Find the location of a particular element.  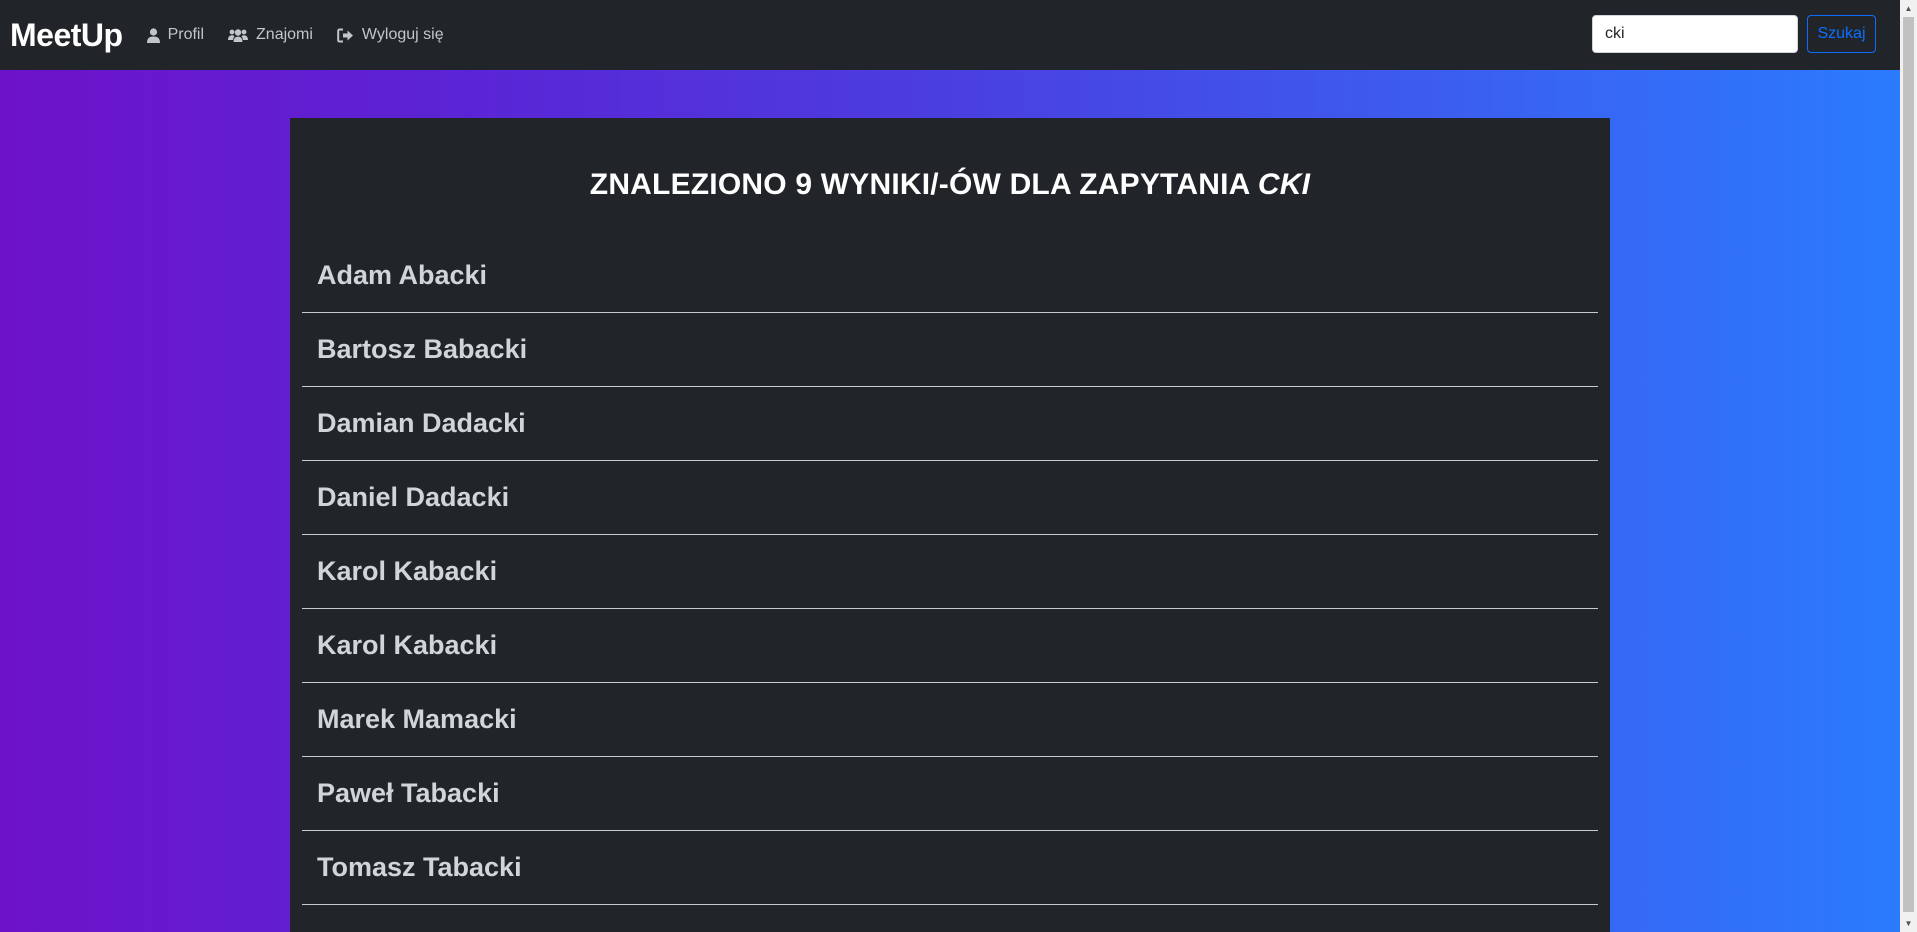

result-name: Adam Abacki is located at coordinates (402, 275).